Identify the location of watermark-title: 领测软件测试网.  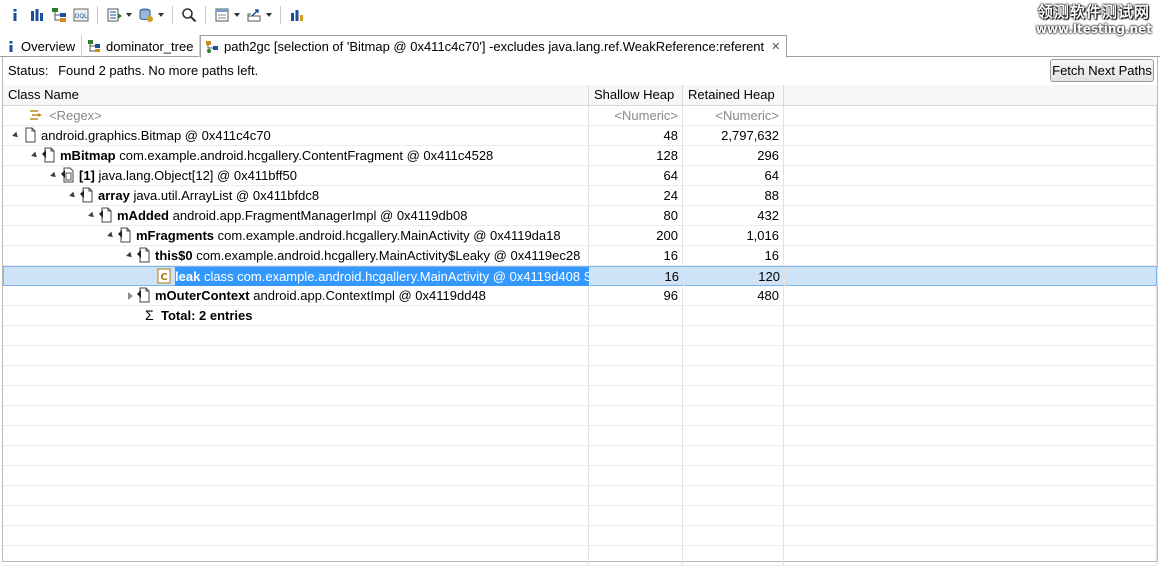
(1093, 12).